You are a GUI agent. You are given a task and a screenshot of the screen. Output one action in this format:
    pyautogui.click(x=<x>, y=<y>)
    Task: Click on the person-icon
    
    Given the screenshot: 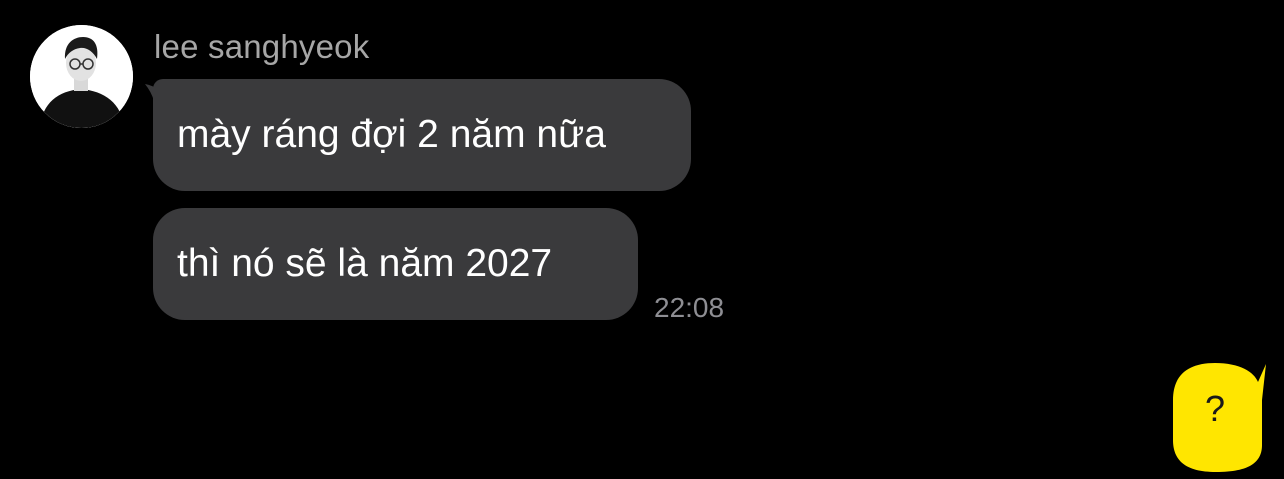 What is the action you would take?
    pyautogui.click(x=81, y=76)
    